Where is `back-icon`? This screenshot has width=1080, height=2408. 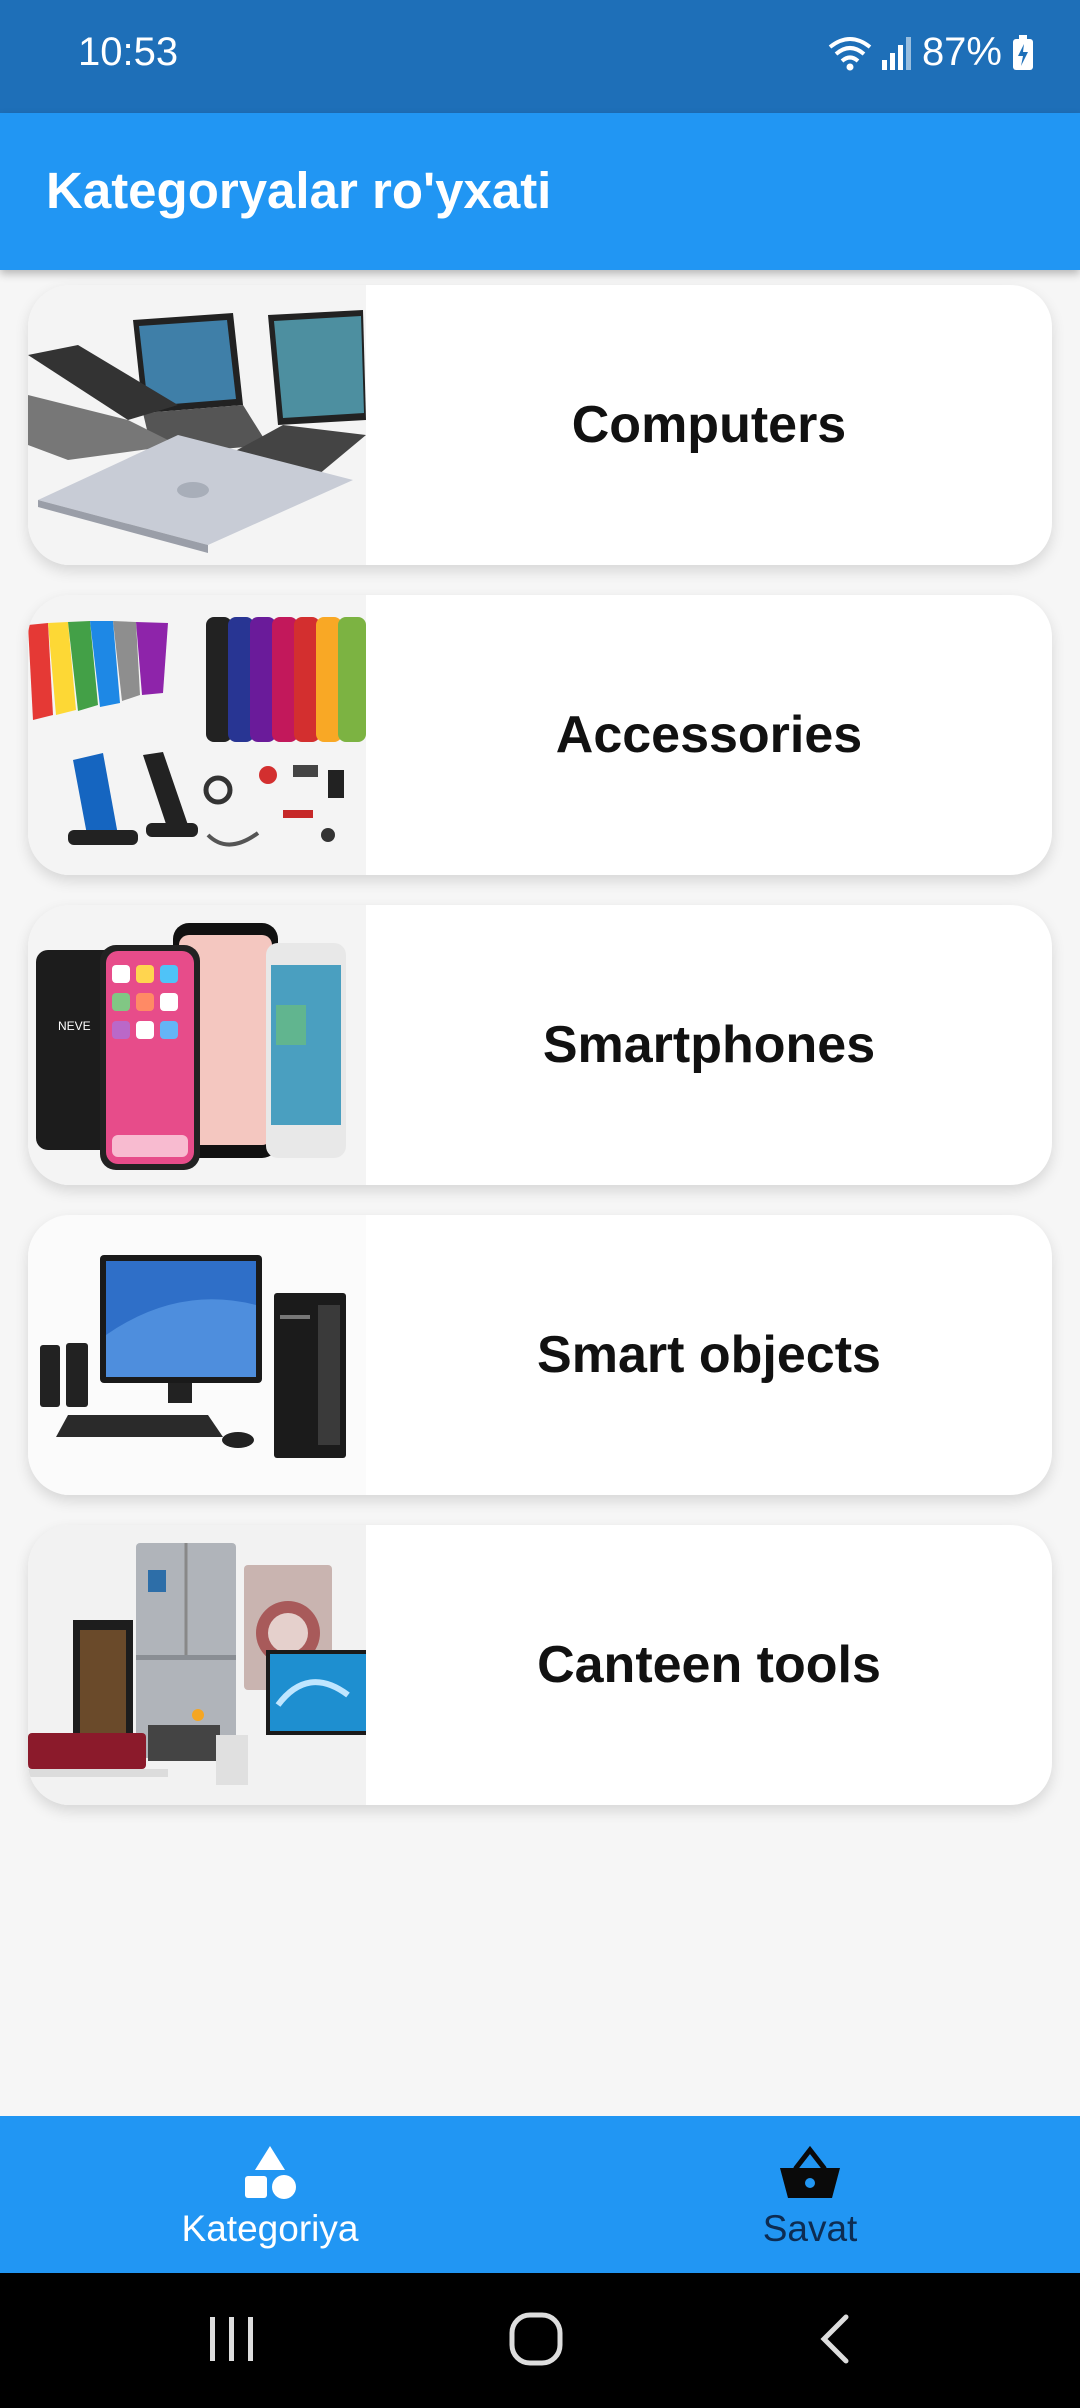 back-icon is located at coordinates (836, 2339).